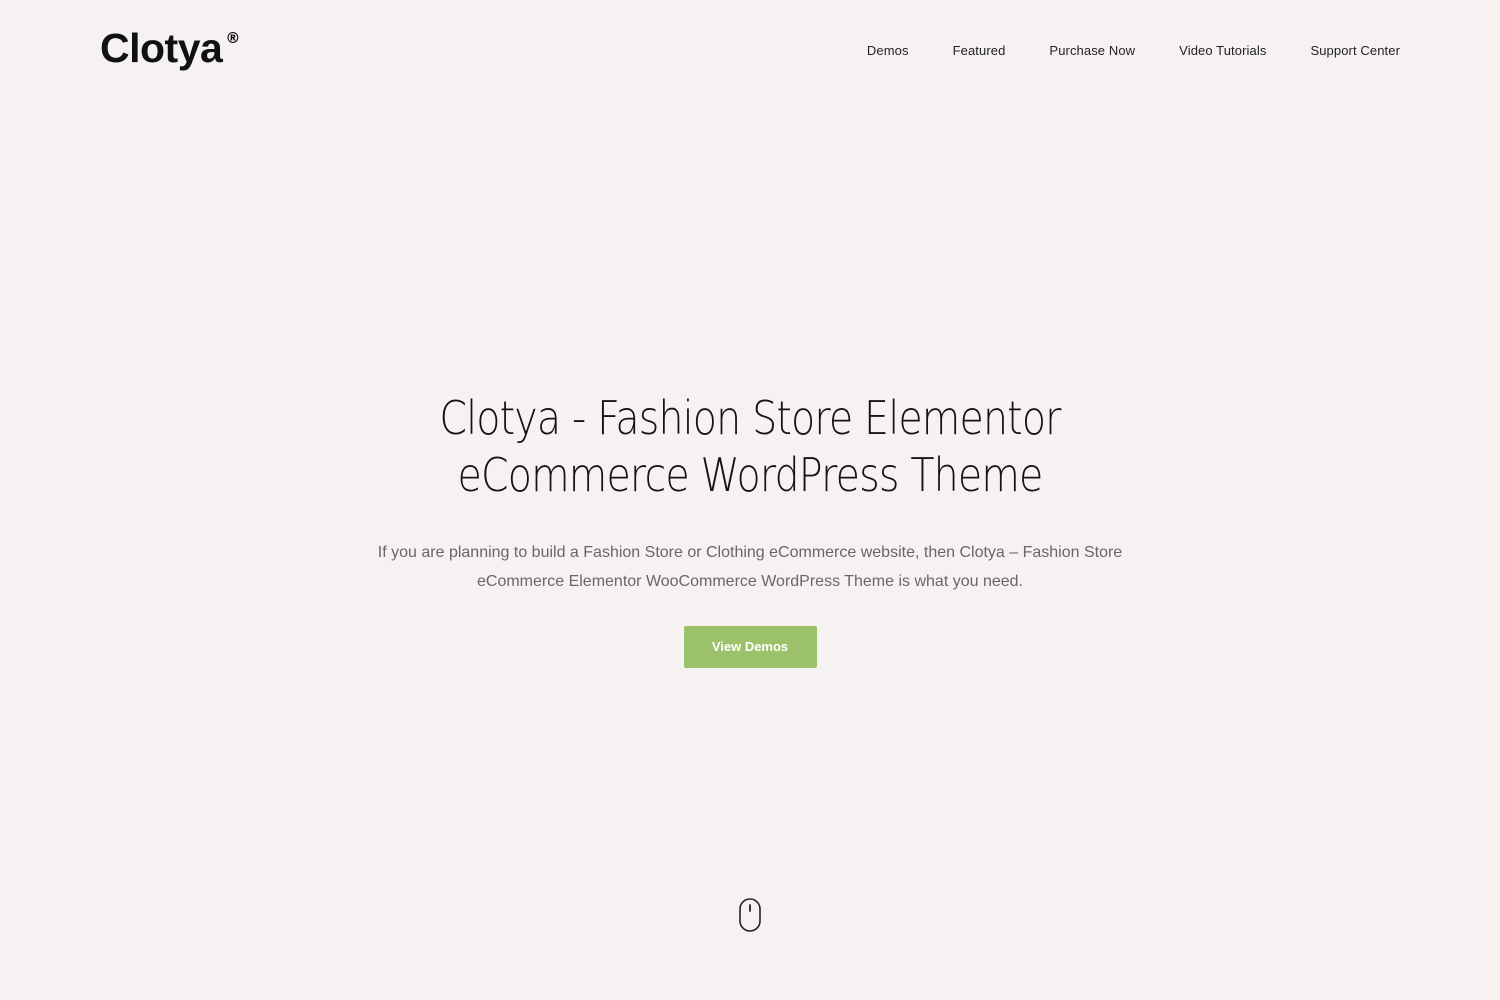 This screenshot has width=1500, height=1000. I want to click on logo: Clotya ®, so click(170, 48).